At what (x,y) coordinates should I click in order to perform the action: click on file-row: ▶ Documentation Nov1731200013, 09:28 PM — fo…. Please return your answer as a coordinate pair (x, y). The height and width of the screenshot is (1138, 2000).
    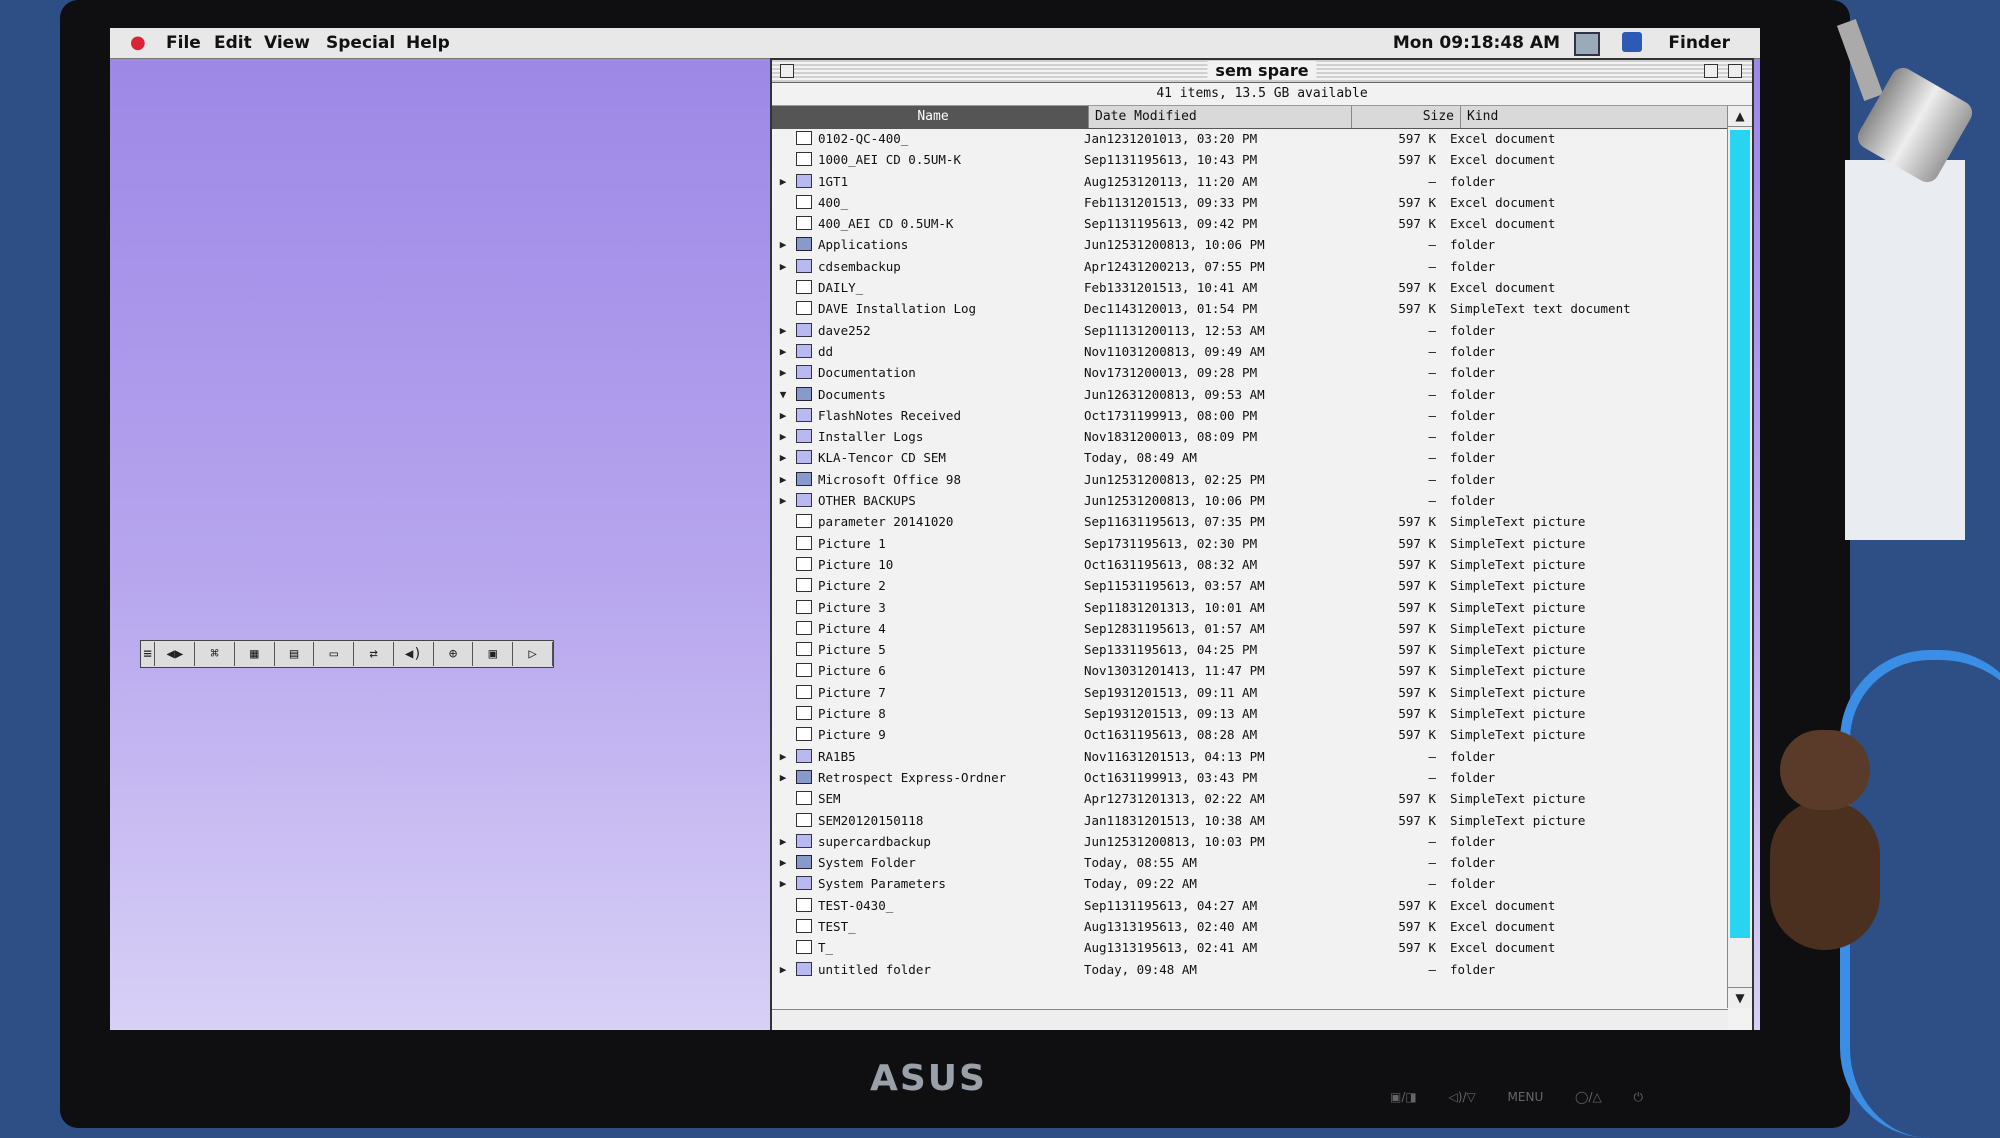
    Looking at the image, I should click on (1249, 372).